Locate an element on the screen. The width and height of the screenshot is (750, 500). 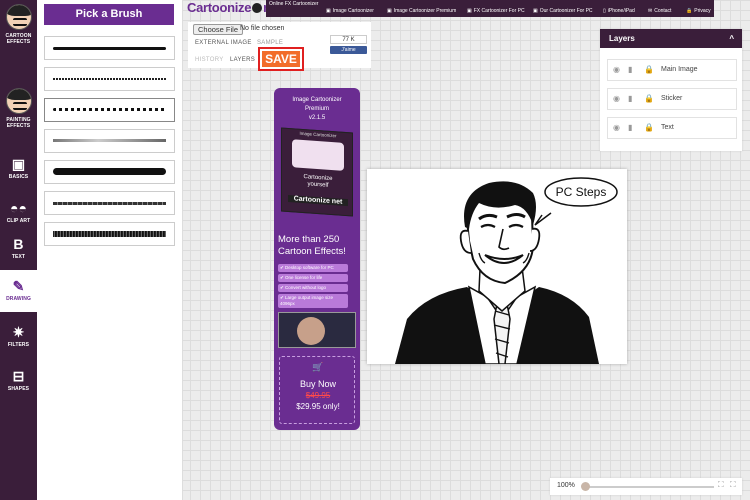
box-text: Cartoonize yourself is located at coordinates (318, 182).